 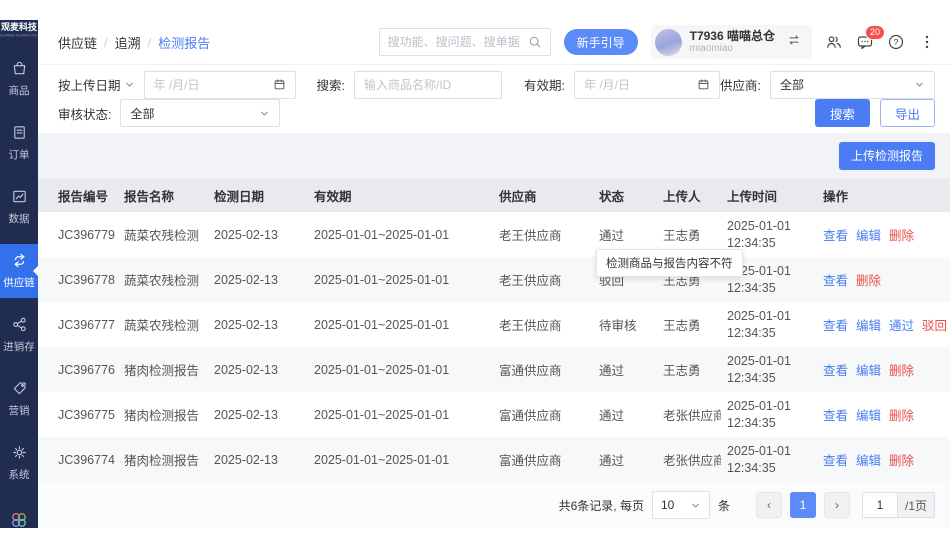 I want to click on upload-date-placeholder: 年 /月/日, so click(x=176, y=85).